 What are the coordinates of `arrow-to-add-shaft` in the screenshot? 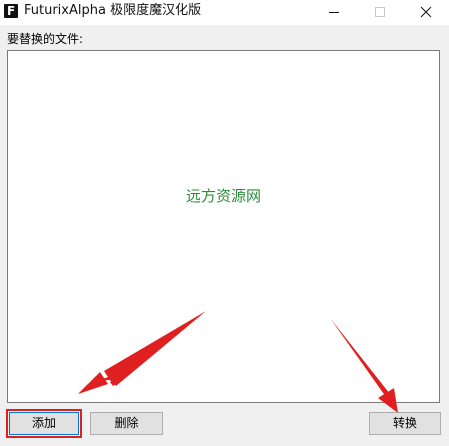 It's located at (158, 348).